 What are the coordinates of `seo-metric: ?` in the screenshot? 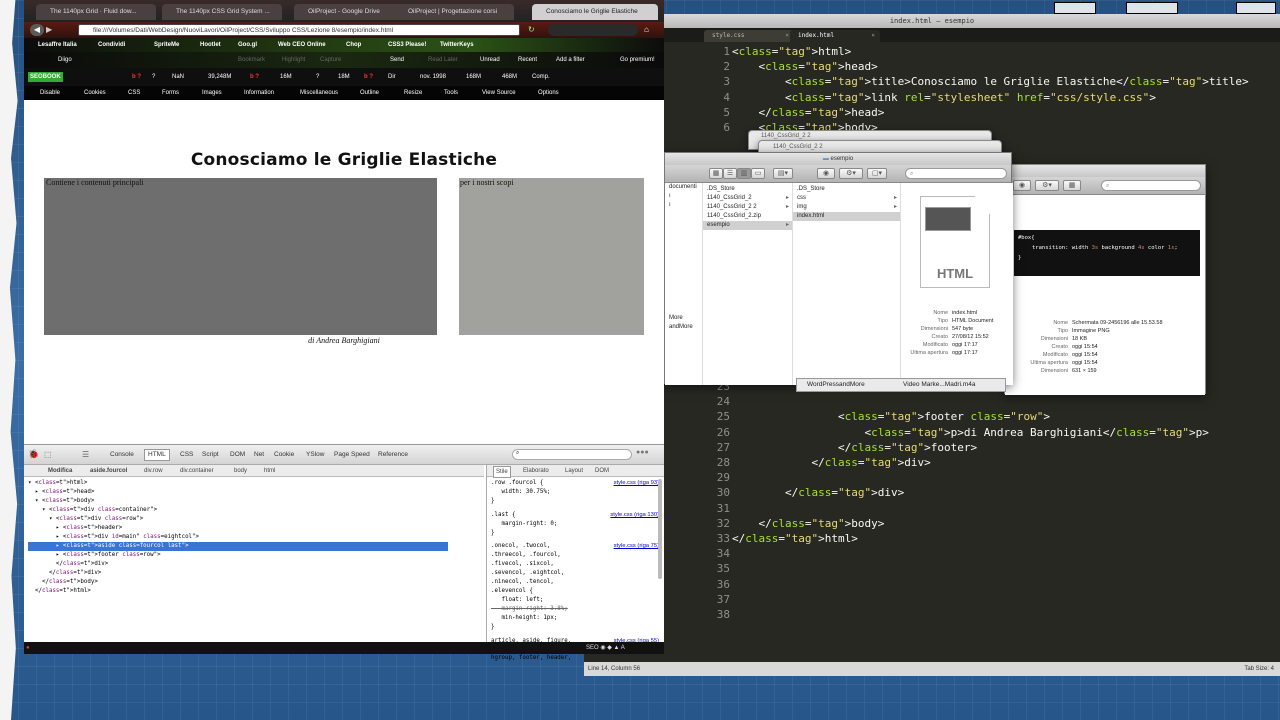 It's located at (317, 77).